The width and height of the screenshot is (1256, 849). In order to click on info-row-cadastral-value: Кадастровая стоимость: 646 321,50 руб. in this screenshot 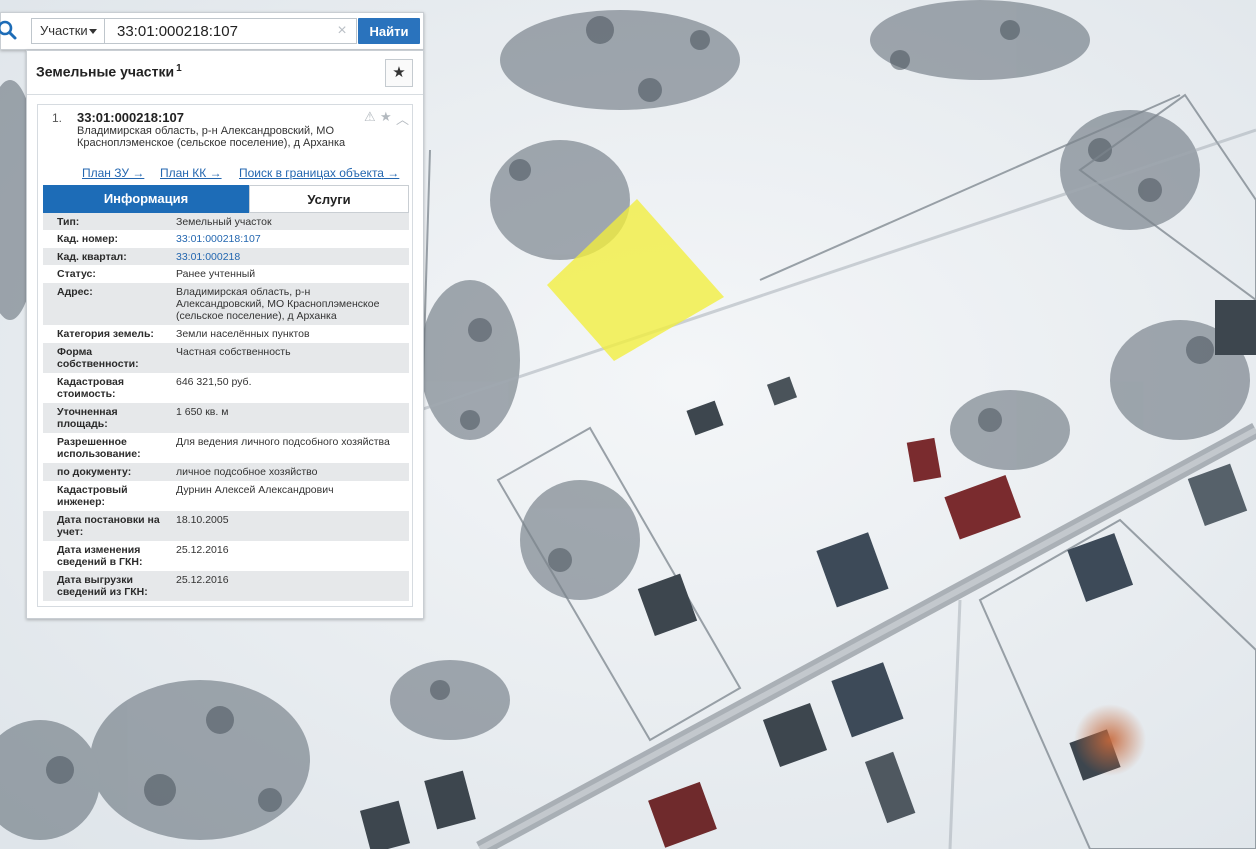, I will do `click(226, 388)`.